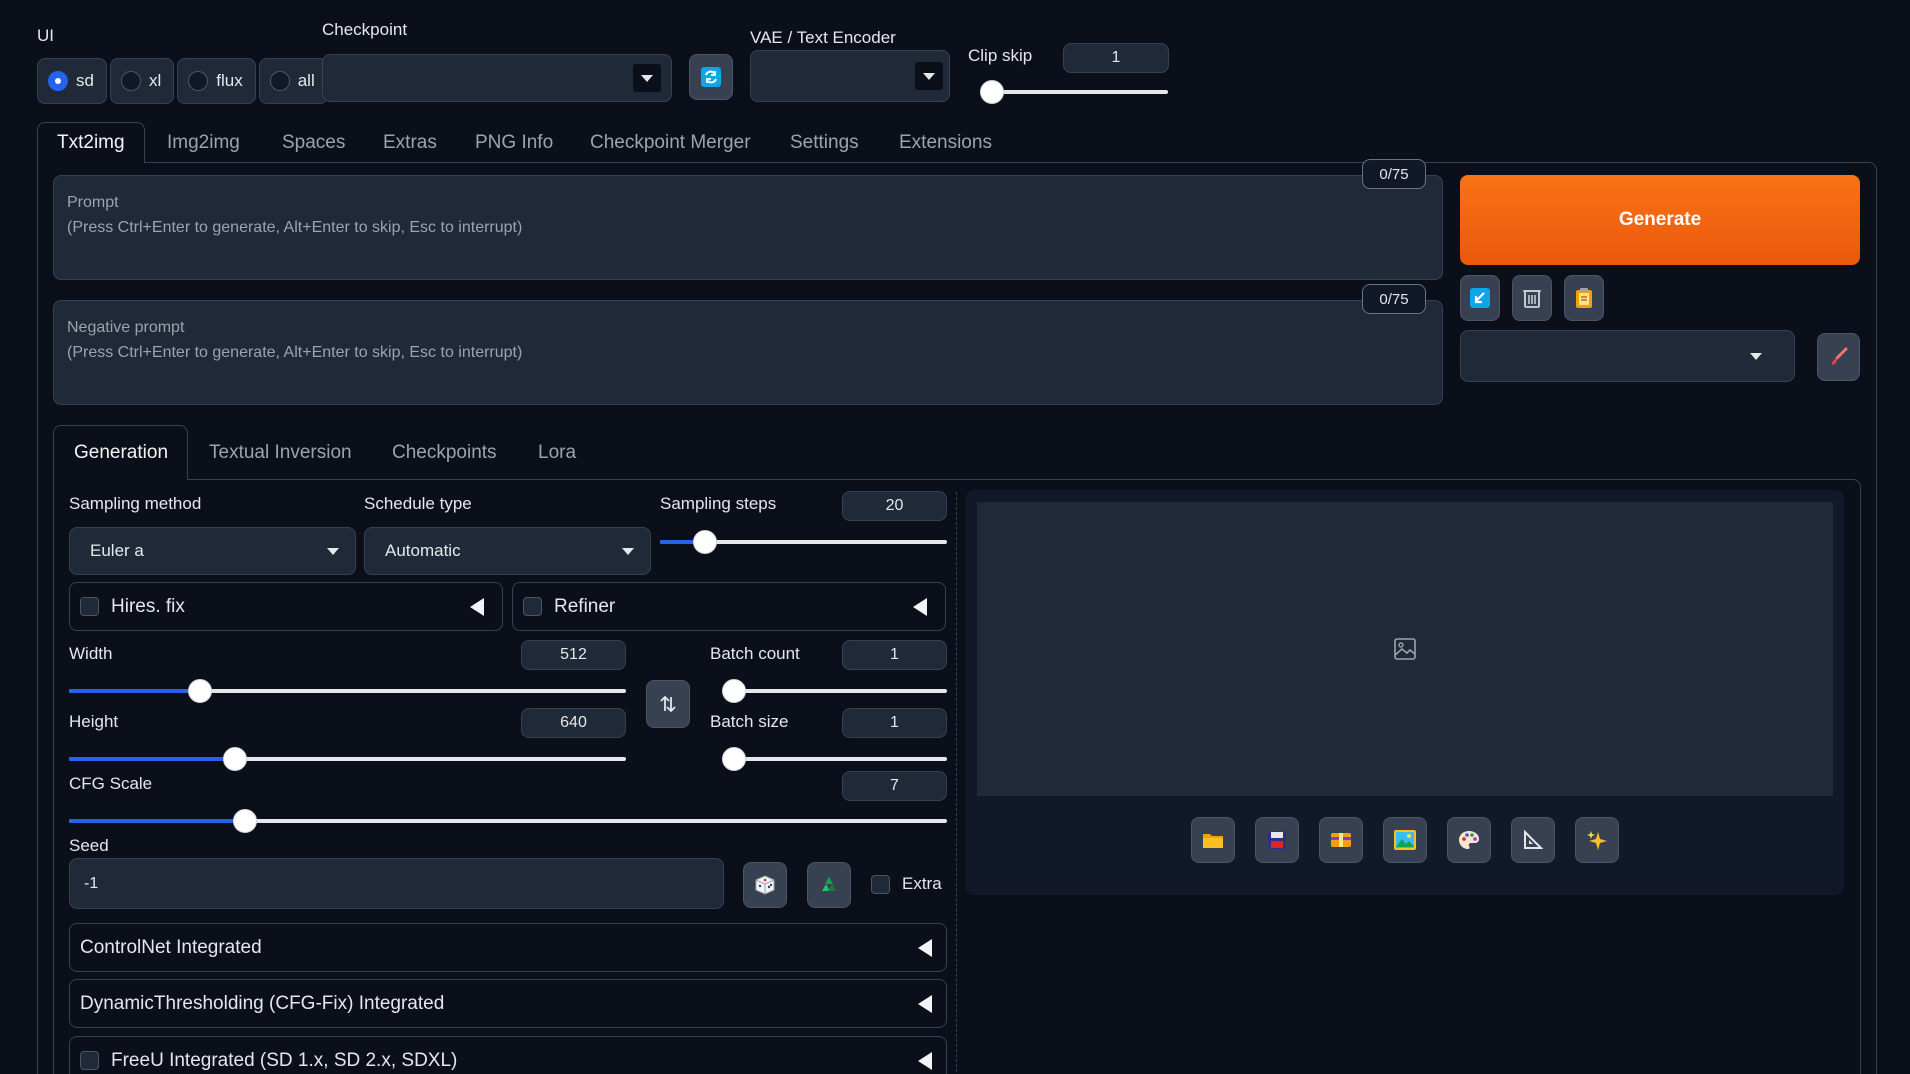 This screenshot has height=1074, width=1910. What do you see at coordinates (1480, 298) in the screenshot?
I see `paste-params-button` at bounding box center [1480, 298].